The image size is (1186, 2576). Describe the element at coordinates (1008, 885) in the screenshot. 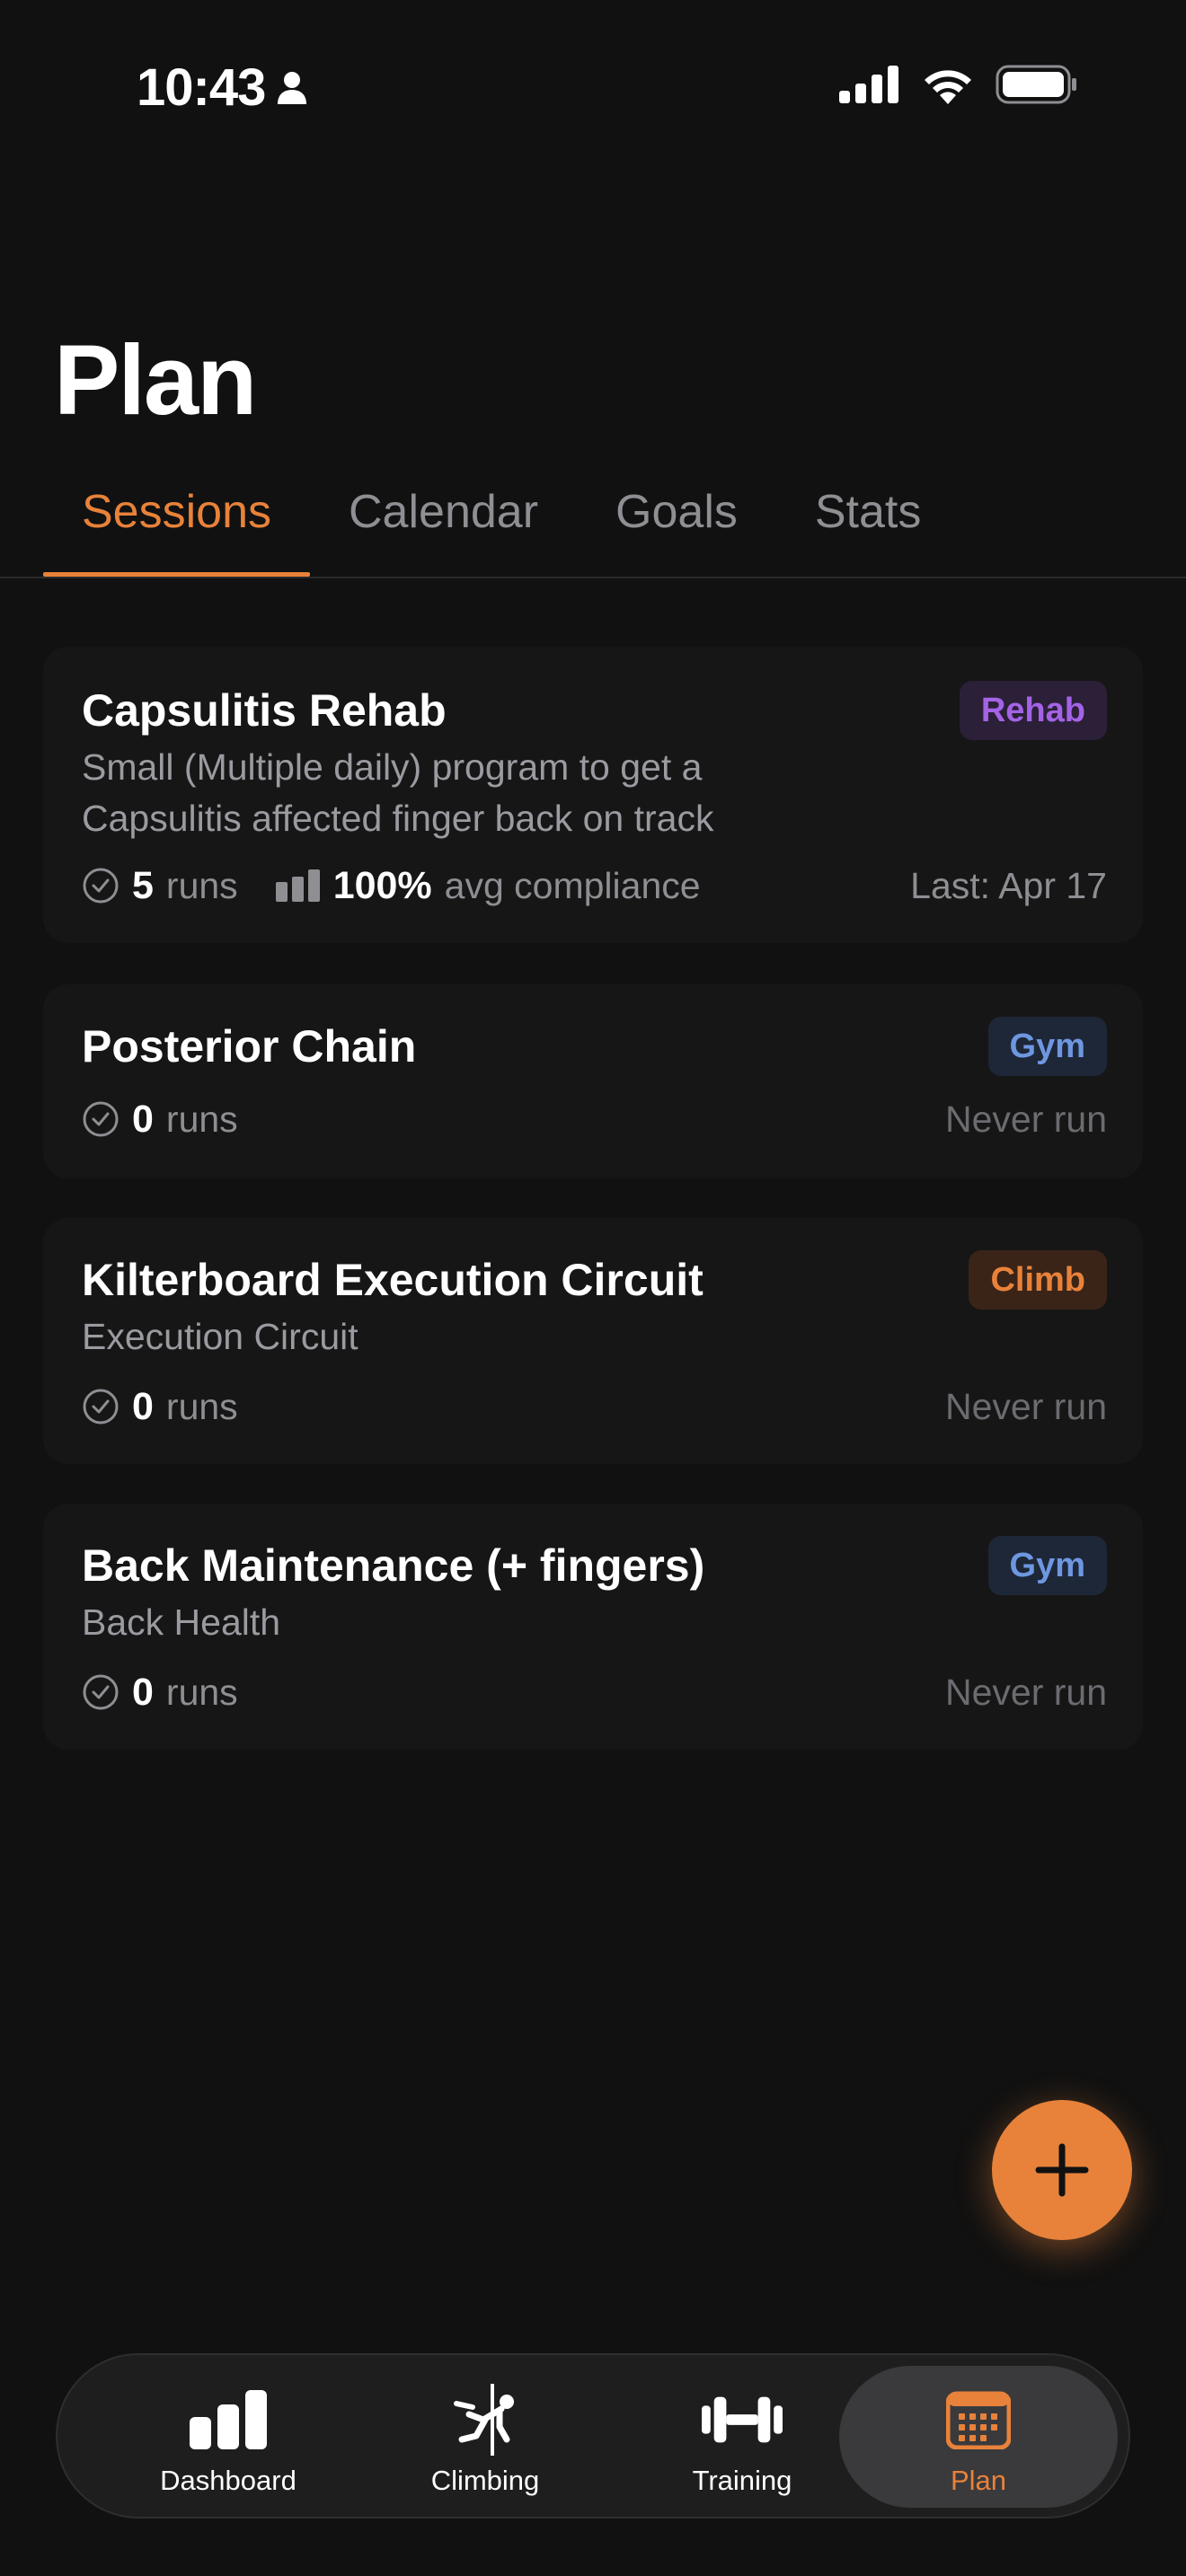

I see `last-run: Last: Apr 17` at that location.